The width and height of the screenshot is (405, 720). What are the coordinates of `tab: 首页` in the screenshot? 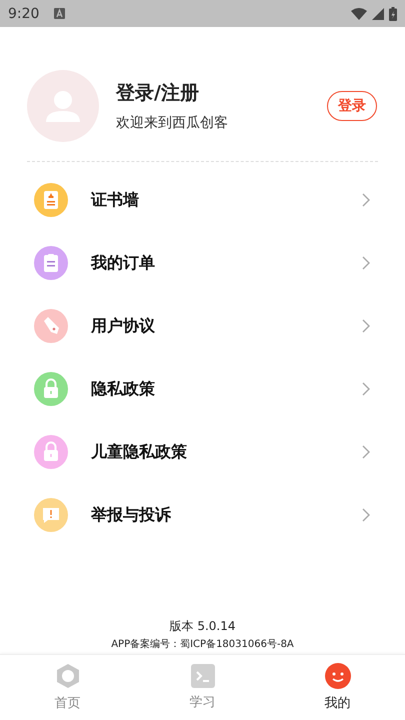 It's located at (67, 687).